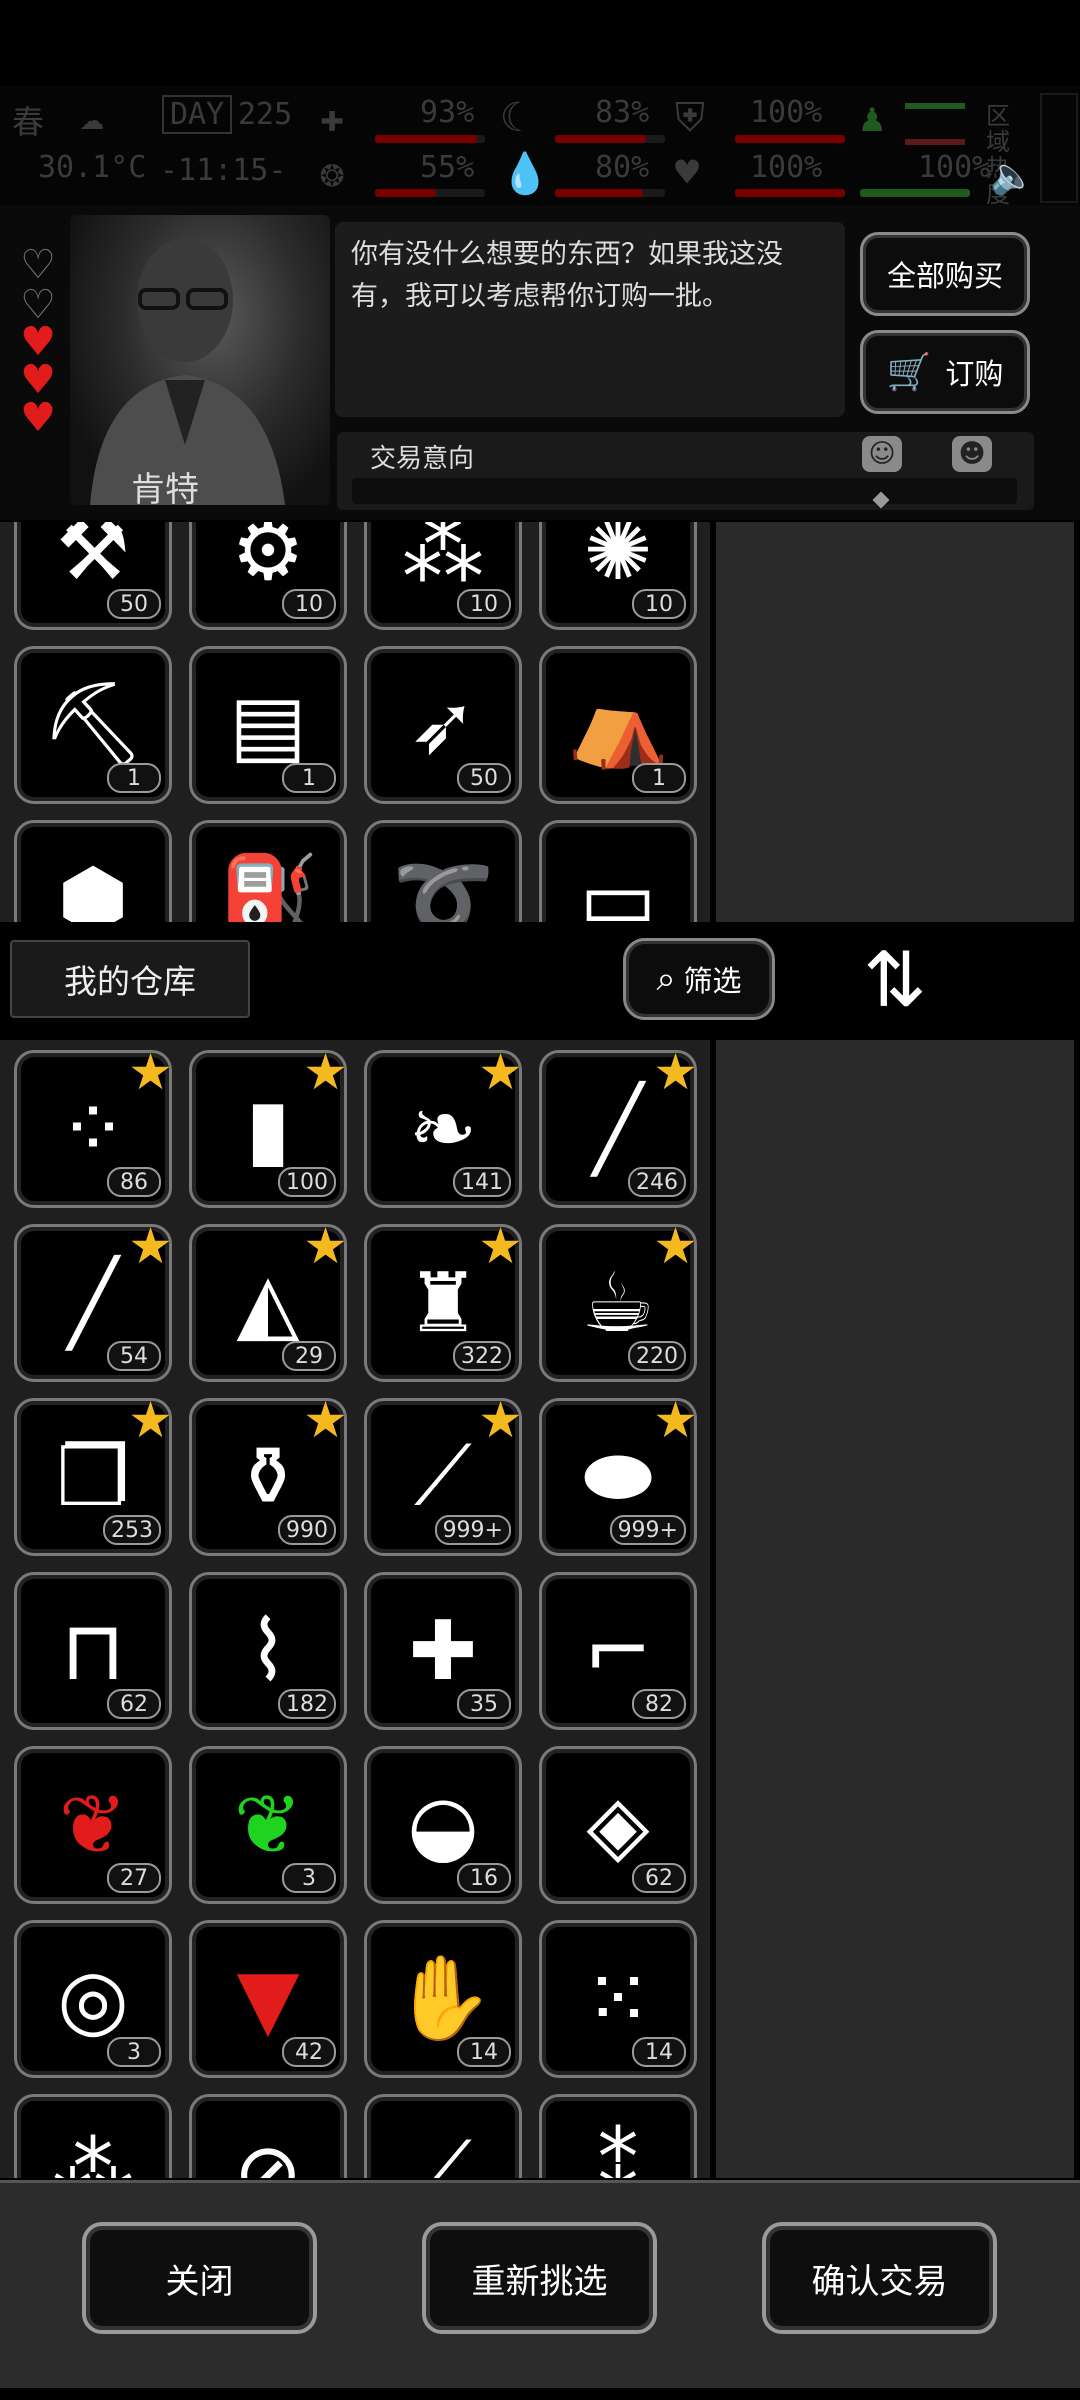 Image resolution: width=1080 pixels, height=2400 pixels. Describe the element at coordinates (332, 118) in the screenshot. I see `medkit-icon: ✚` at that location.